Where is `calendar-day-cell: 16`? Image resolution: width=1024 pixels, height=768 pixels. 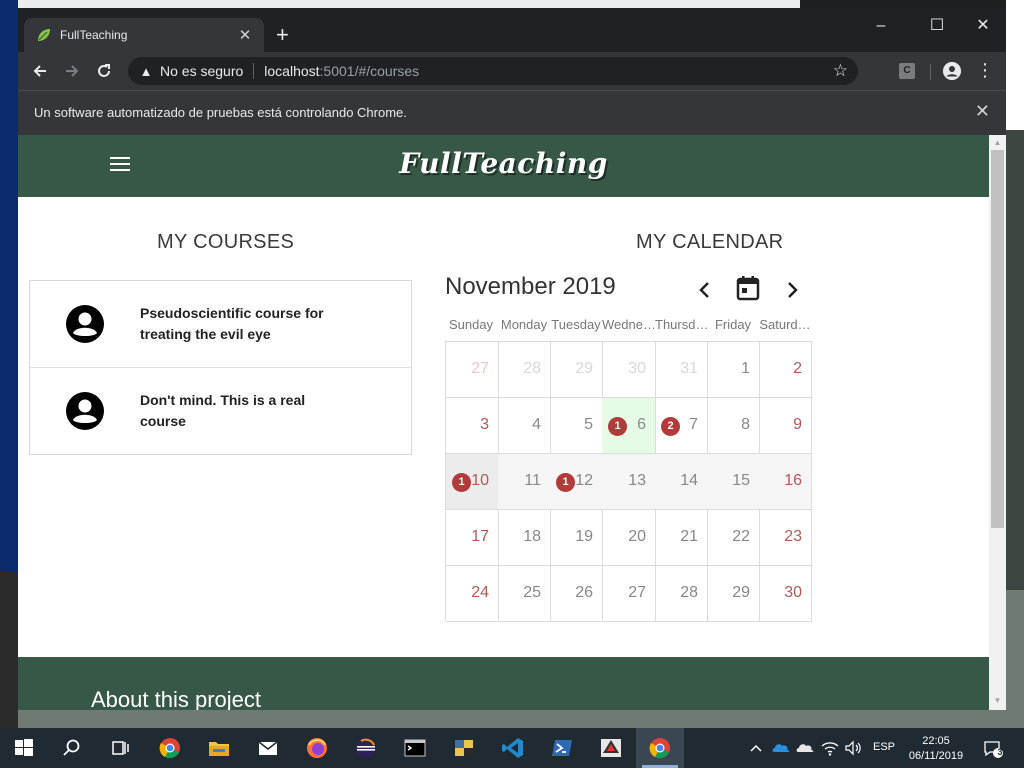
calendar-day-cell: 16 is located at coordinates (785, 482).